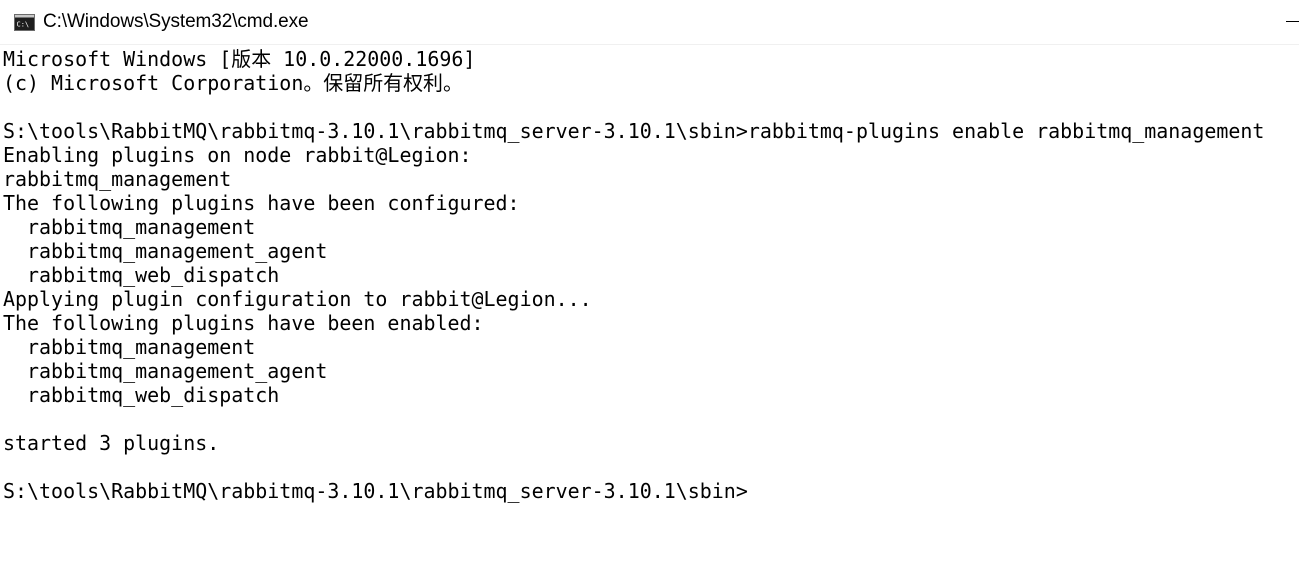 The width and height of the screenshot is (1299, 580). What do you see at coordinates (111, 443) in the screenshot?
I see `console-line: started 3 plugins.` at bounding box center [111, 443].